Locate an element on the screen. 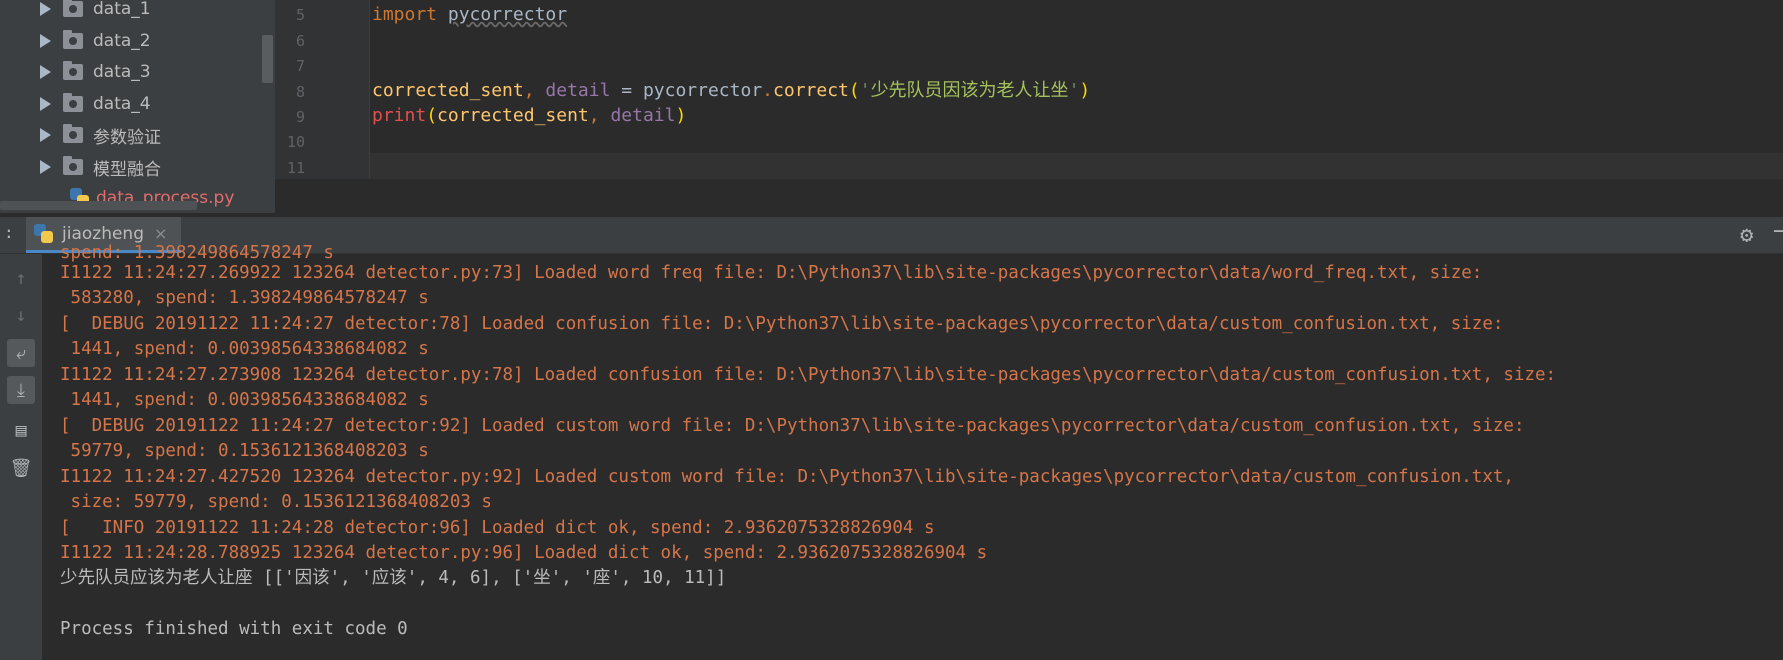  current-line-highlight is located at coordinates (1076, 166).